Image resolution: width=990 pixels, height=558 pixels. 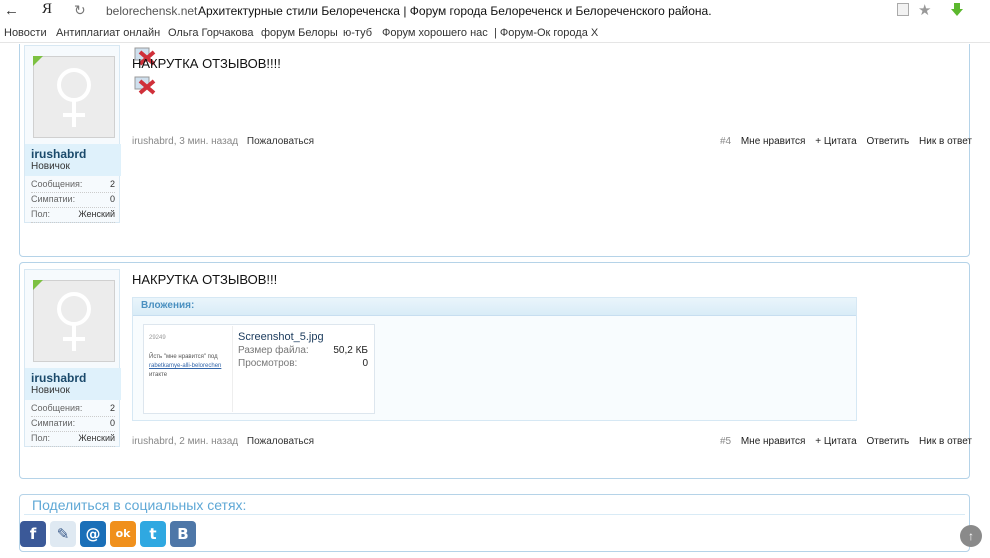 I want to click on post-message: НАКРУТКА ОТЗЫВОВ!!!!, so click(x=206, y=63).